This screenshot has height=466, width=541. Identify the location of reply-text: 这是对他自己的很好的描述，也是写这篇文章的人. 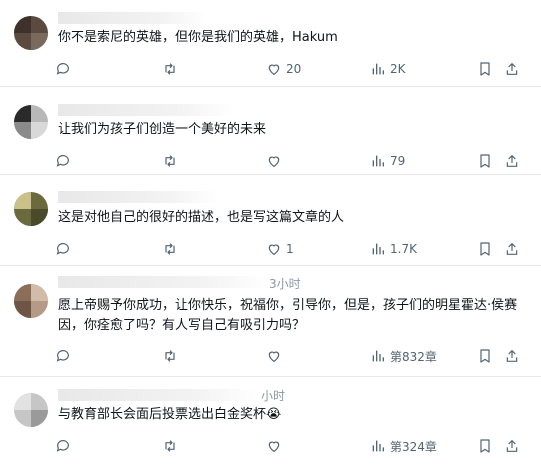
(201, 217).